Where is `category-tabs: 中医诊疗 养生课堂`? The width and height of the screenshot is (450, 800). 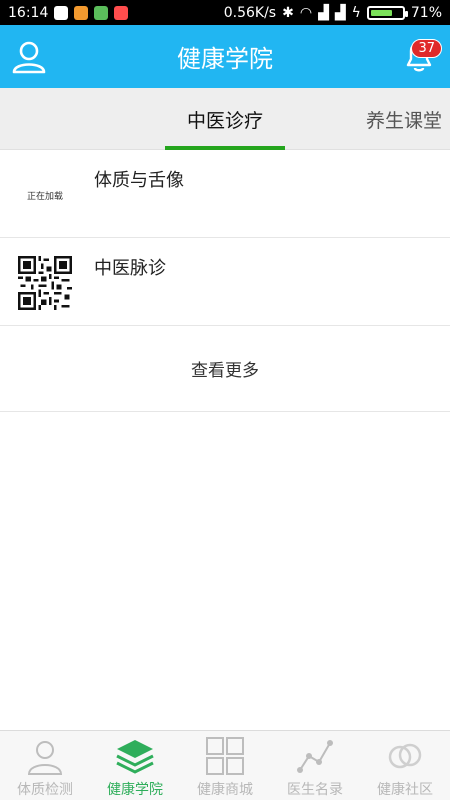
category-tabs: 中医诊疗 养生课堂 is located at coordinates (225, 119).